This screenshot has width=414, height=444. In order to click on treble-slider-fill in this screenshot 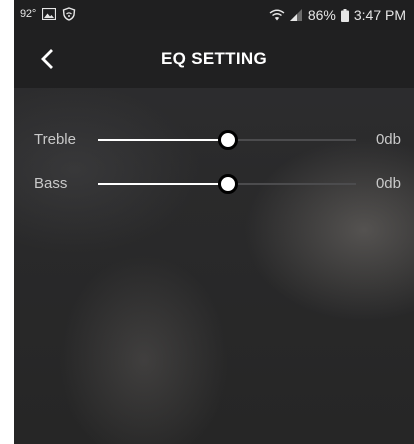, I will do `click(162, 140)`.